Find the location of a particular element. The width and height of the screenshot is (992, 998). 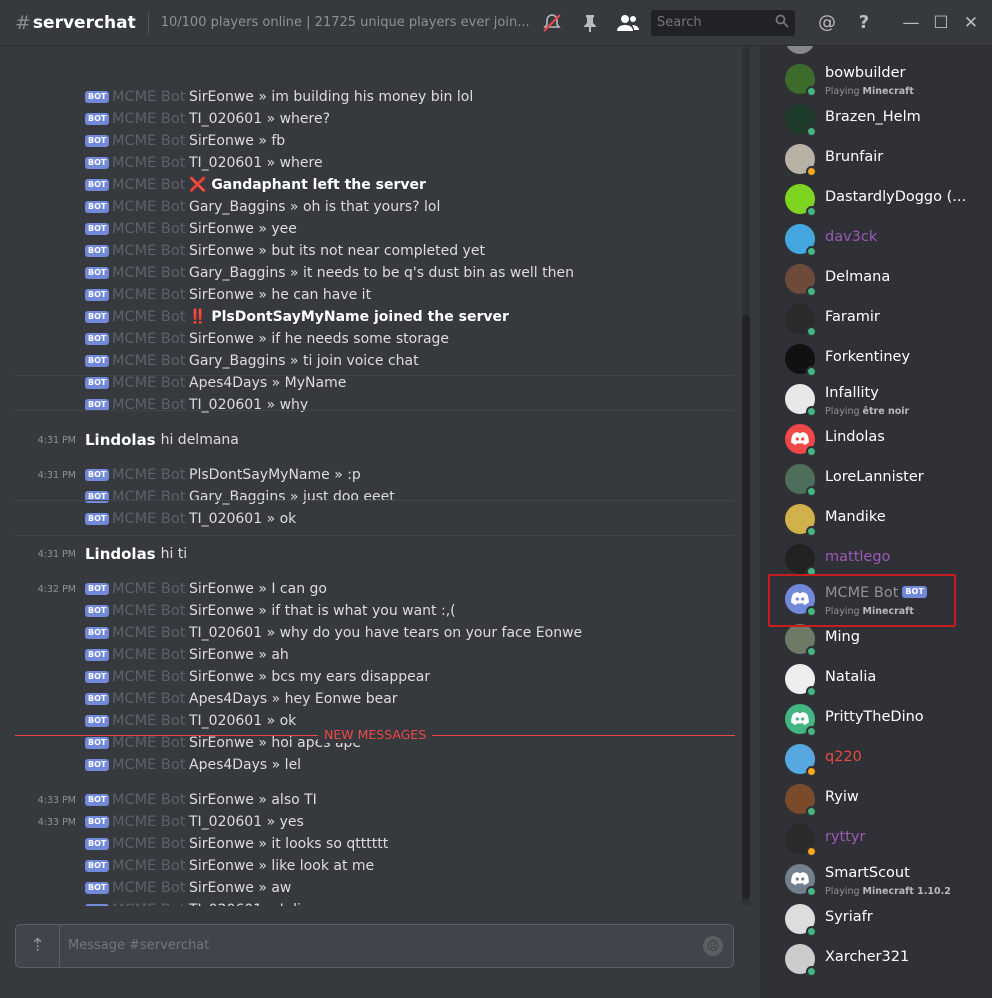

member-item: Brazen_Helm is located at coordinates (876, 119).